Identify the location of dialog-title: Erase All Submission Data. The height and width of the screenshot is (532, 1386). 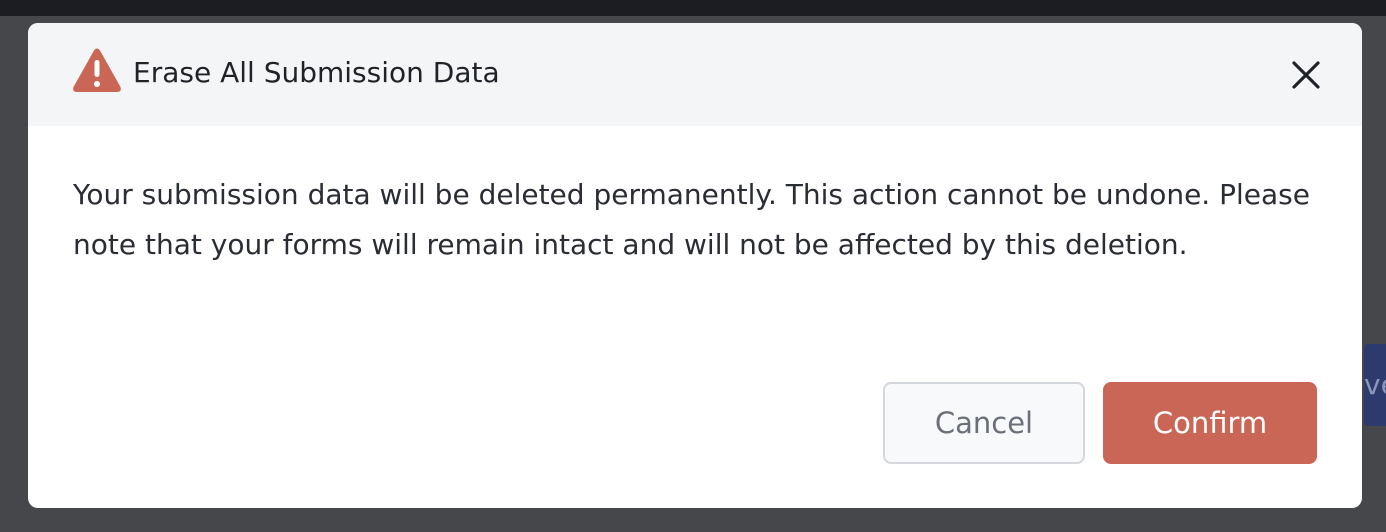
(316, 72).